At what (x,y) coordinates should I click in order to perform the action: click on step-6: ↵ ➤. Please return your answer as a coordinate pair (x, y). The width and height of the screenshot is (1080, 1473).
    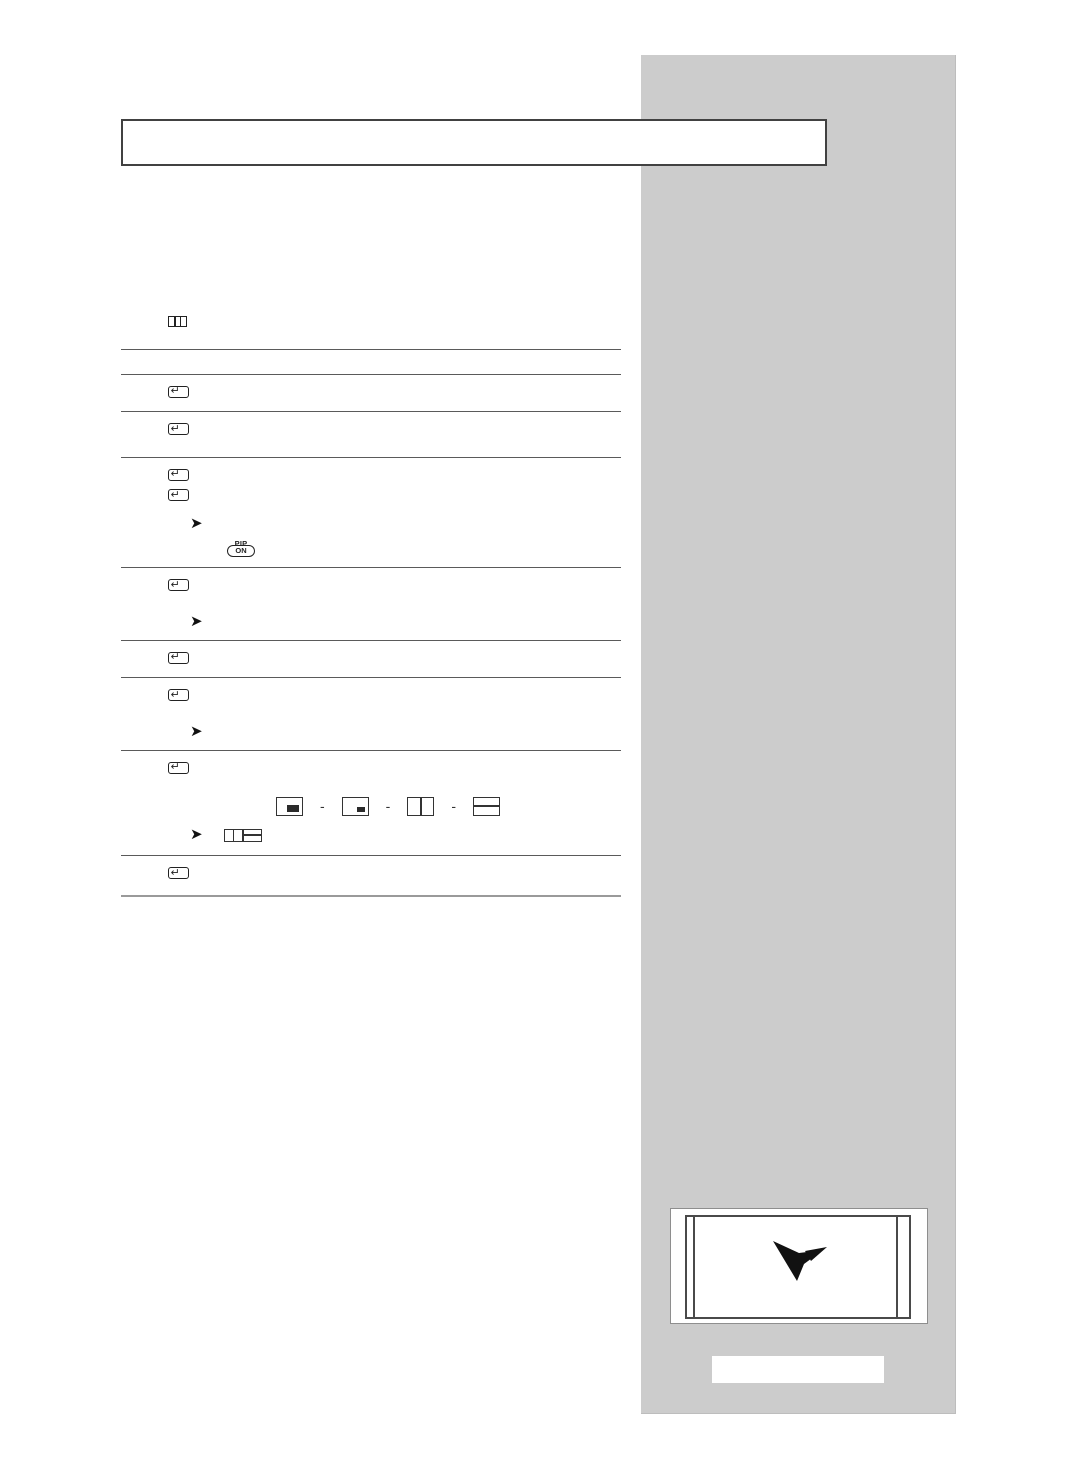
    Looking at the image, I should click on (371, 603).